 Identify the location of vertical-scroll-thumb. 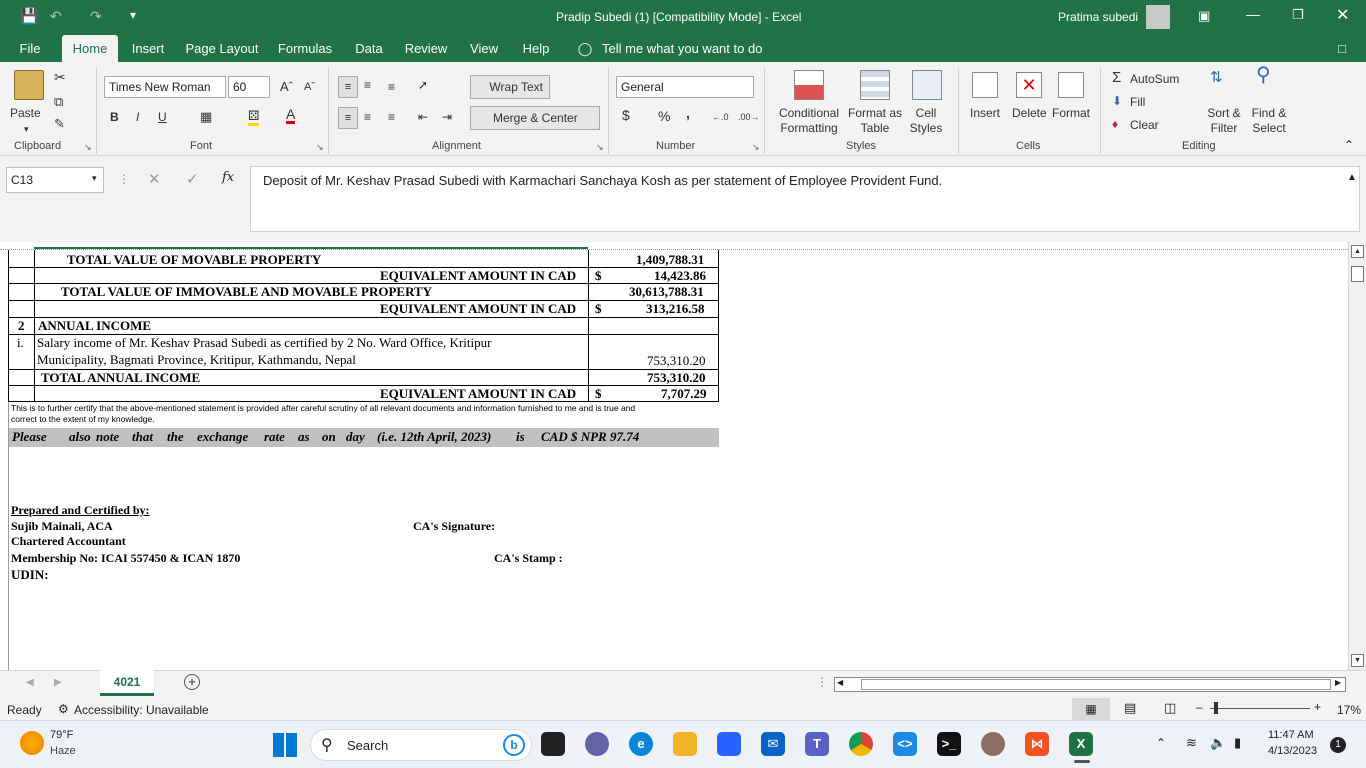
(1357, 274).